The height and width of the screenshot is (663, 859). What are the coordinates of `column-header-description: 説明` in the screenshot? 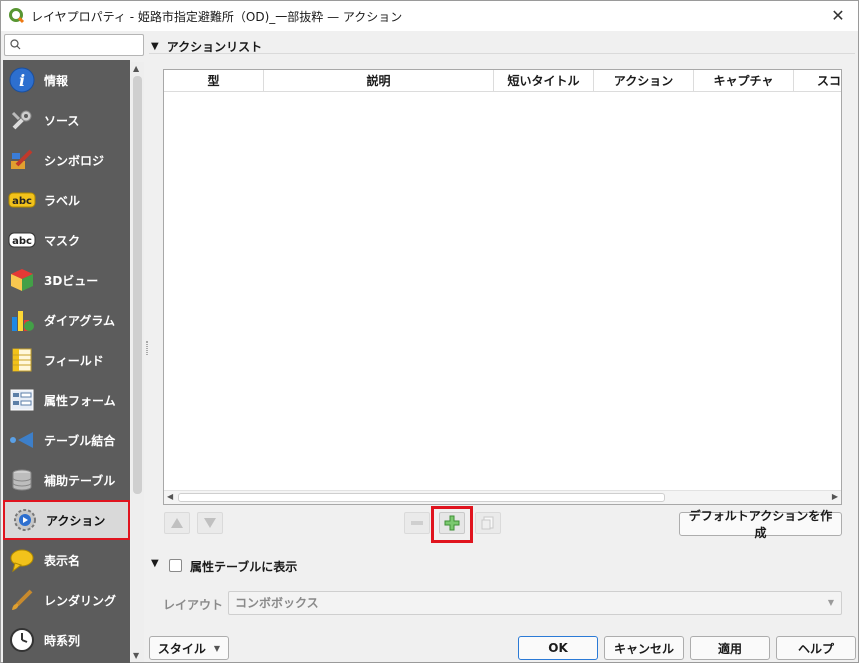 It's located at (379, 80).